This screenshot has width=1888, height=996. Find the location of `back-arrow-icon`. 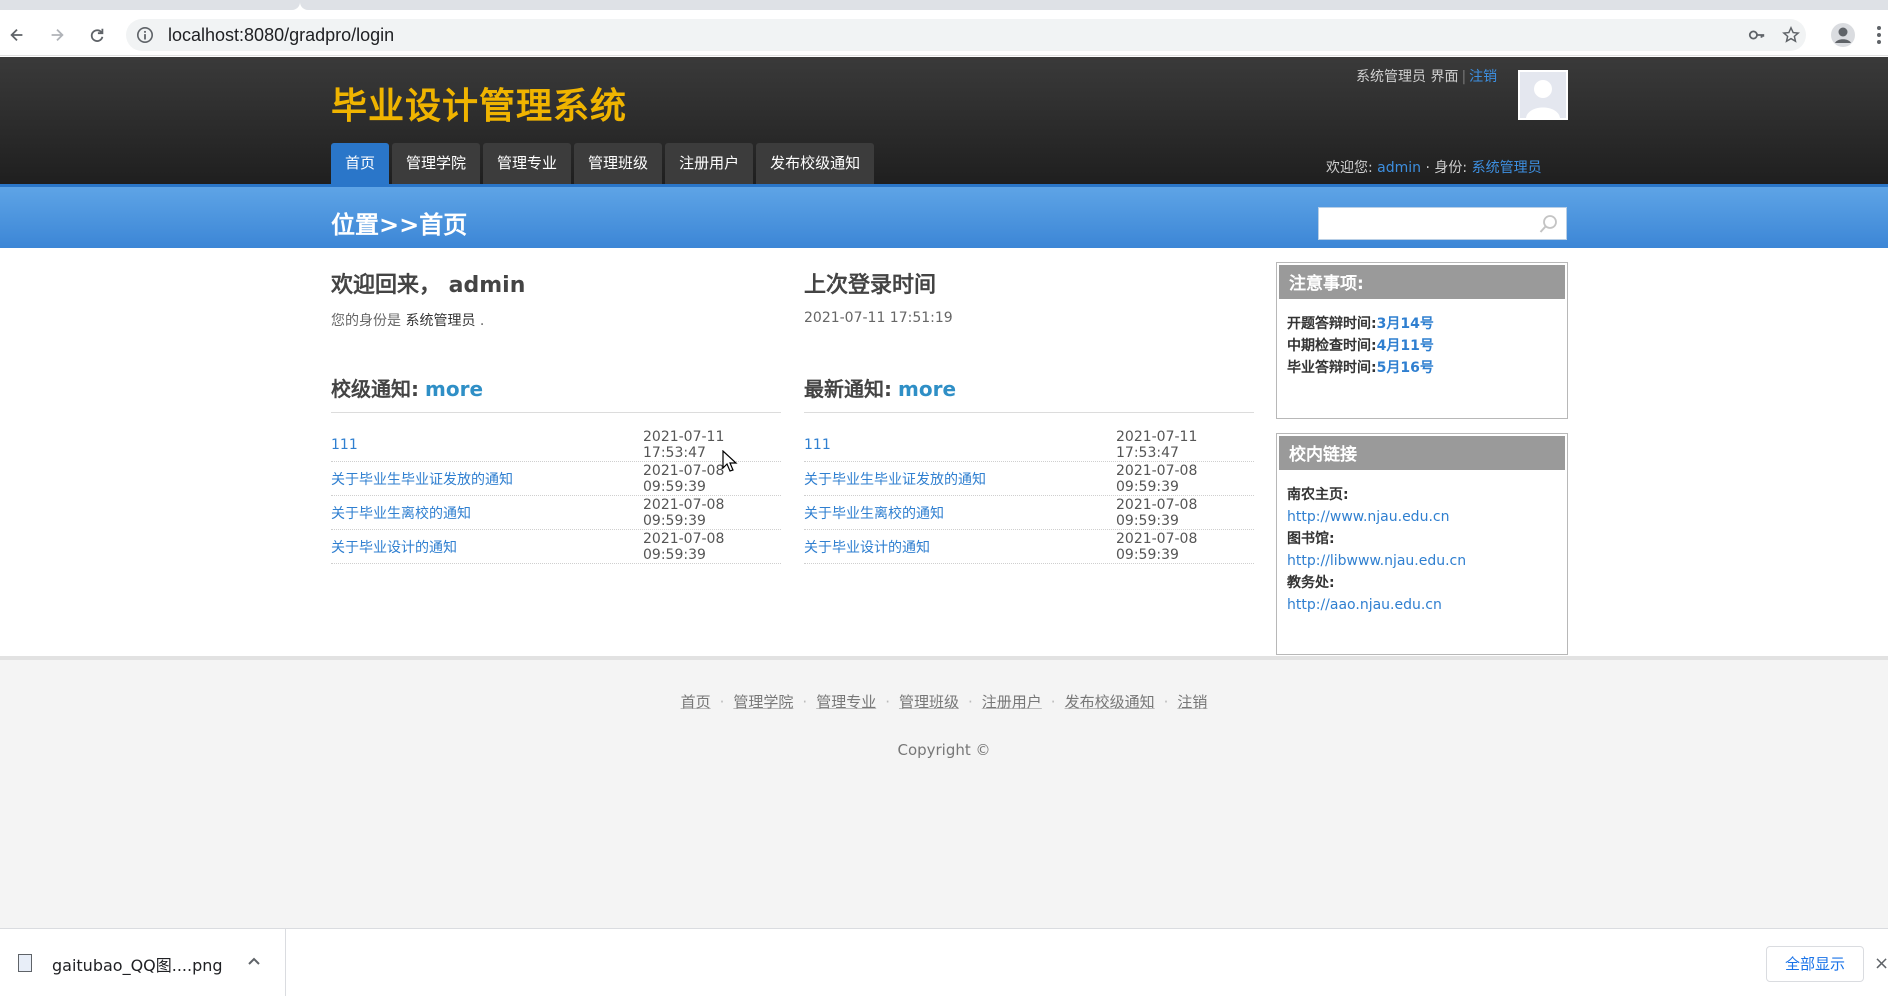

back-arrow-icon is located at coordinates (16, 35).